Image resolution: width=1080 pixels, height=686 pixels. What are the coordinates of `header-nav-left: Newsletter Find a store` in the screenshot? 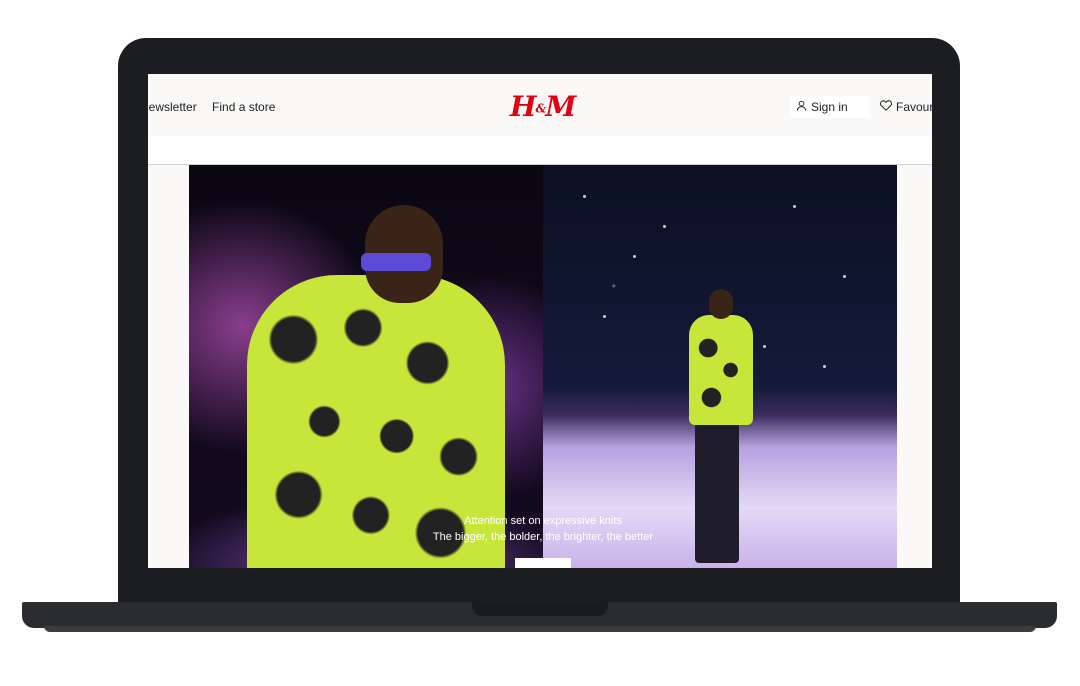 It's located at (217, 107).